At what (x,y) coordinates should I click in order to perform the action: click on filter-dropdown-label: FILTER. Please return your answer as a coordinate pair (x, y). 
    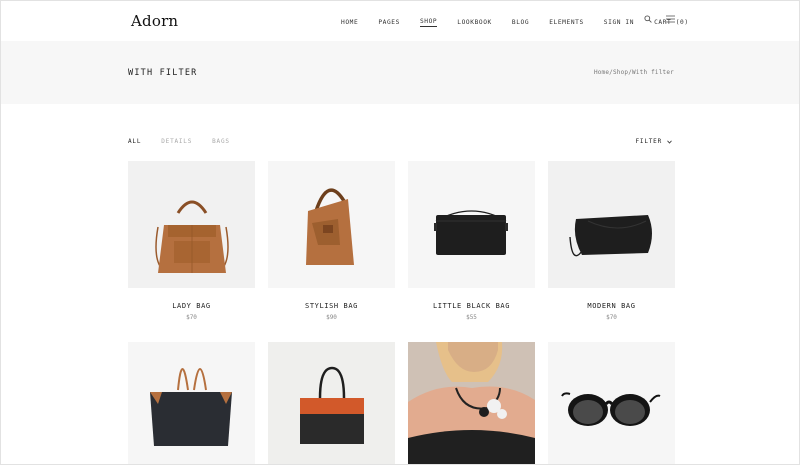
    Looking at the image, I should click on (648, 141).